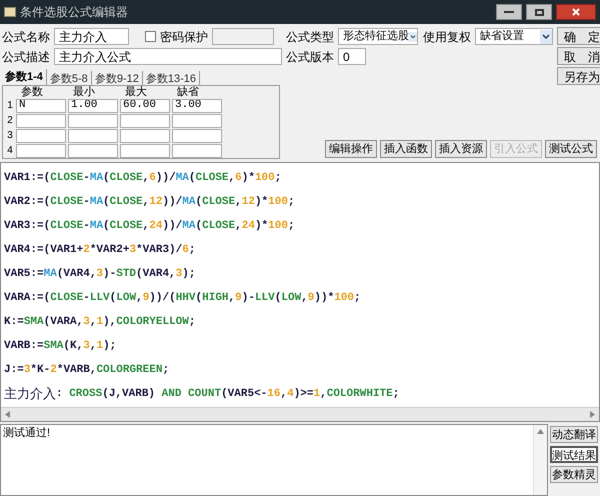  What do you see at coordinates (578, 56) in the screenshot?
I see `dialog-button: 取 消` at bounding box center [578, 56].